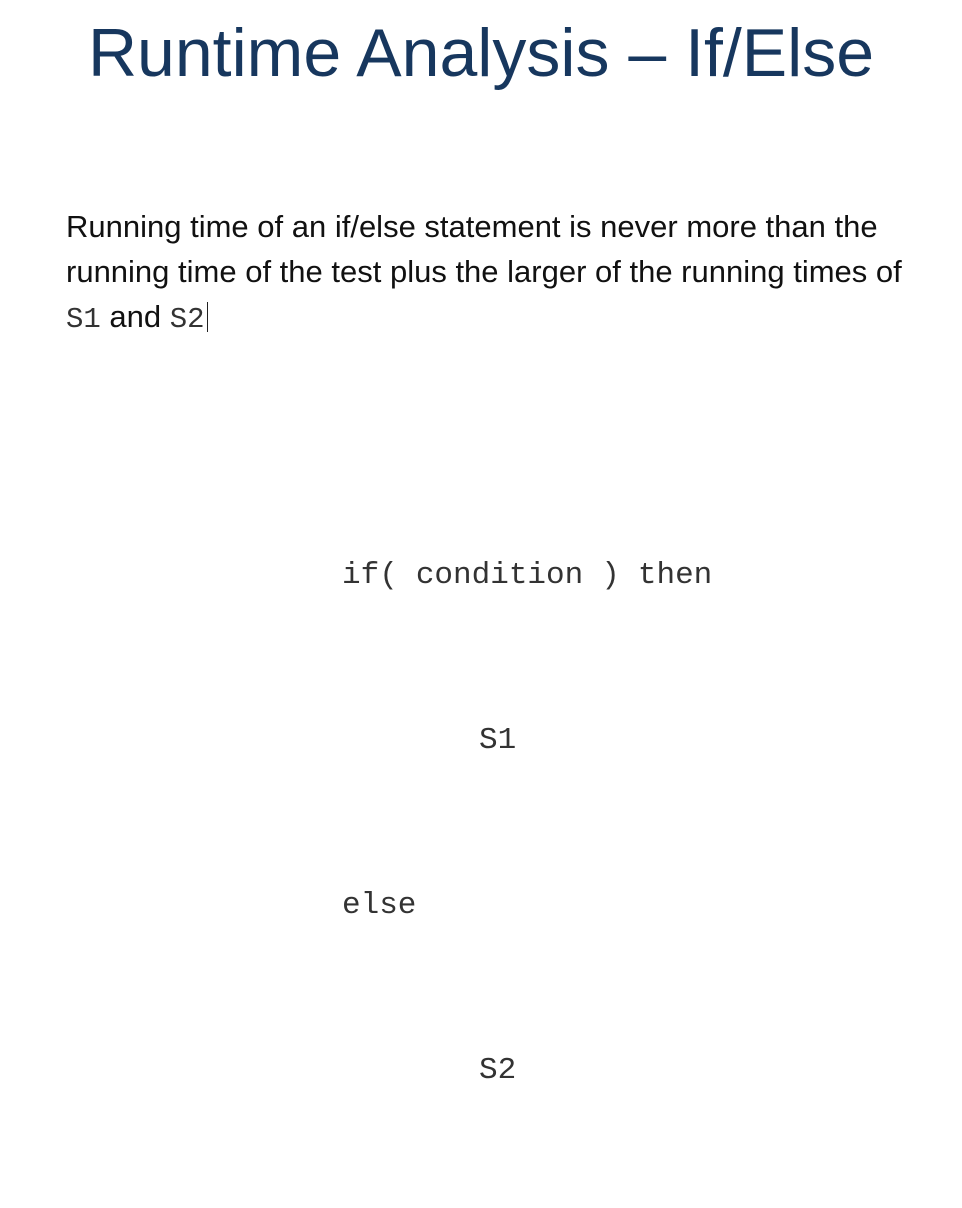 The height and width of the screenshot is (1208, 962). I want to click on code-close-paren: ), so click(610, 575).